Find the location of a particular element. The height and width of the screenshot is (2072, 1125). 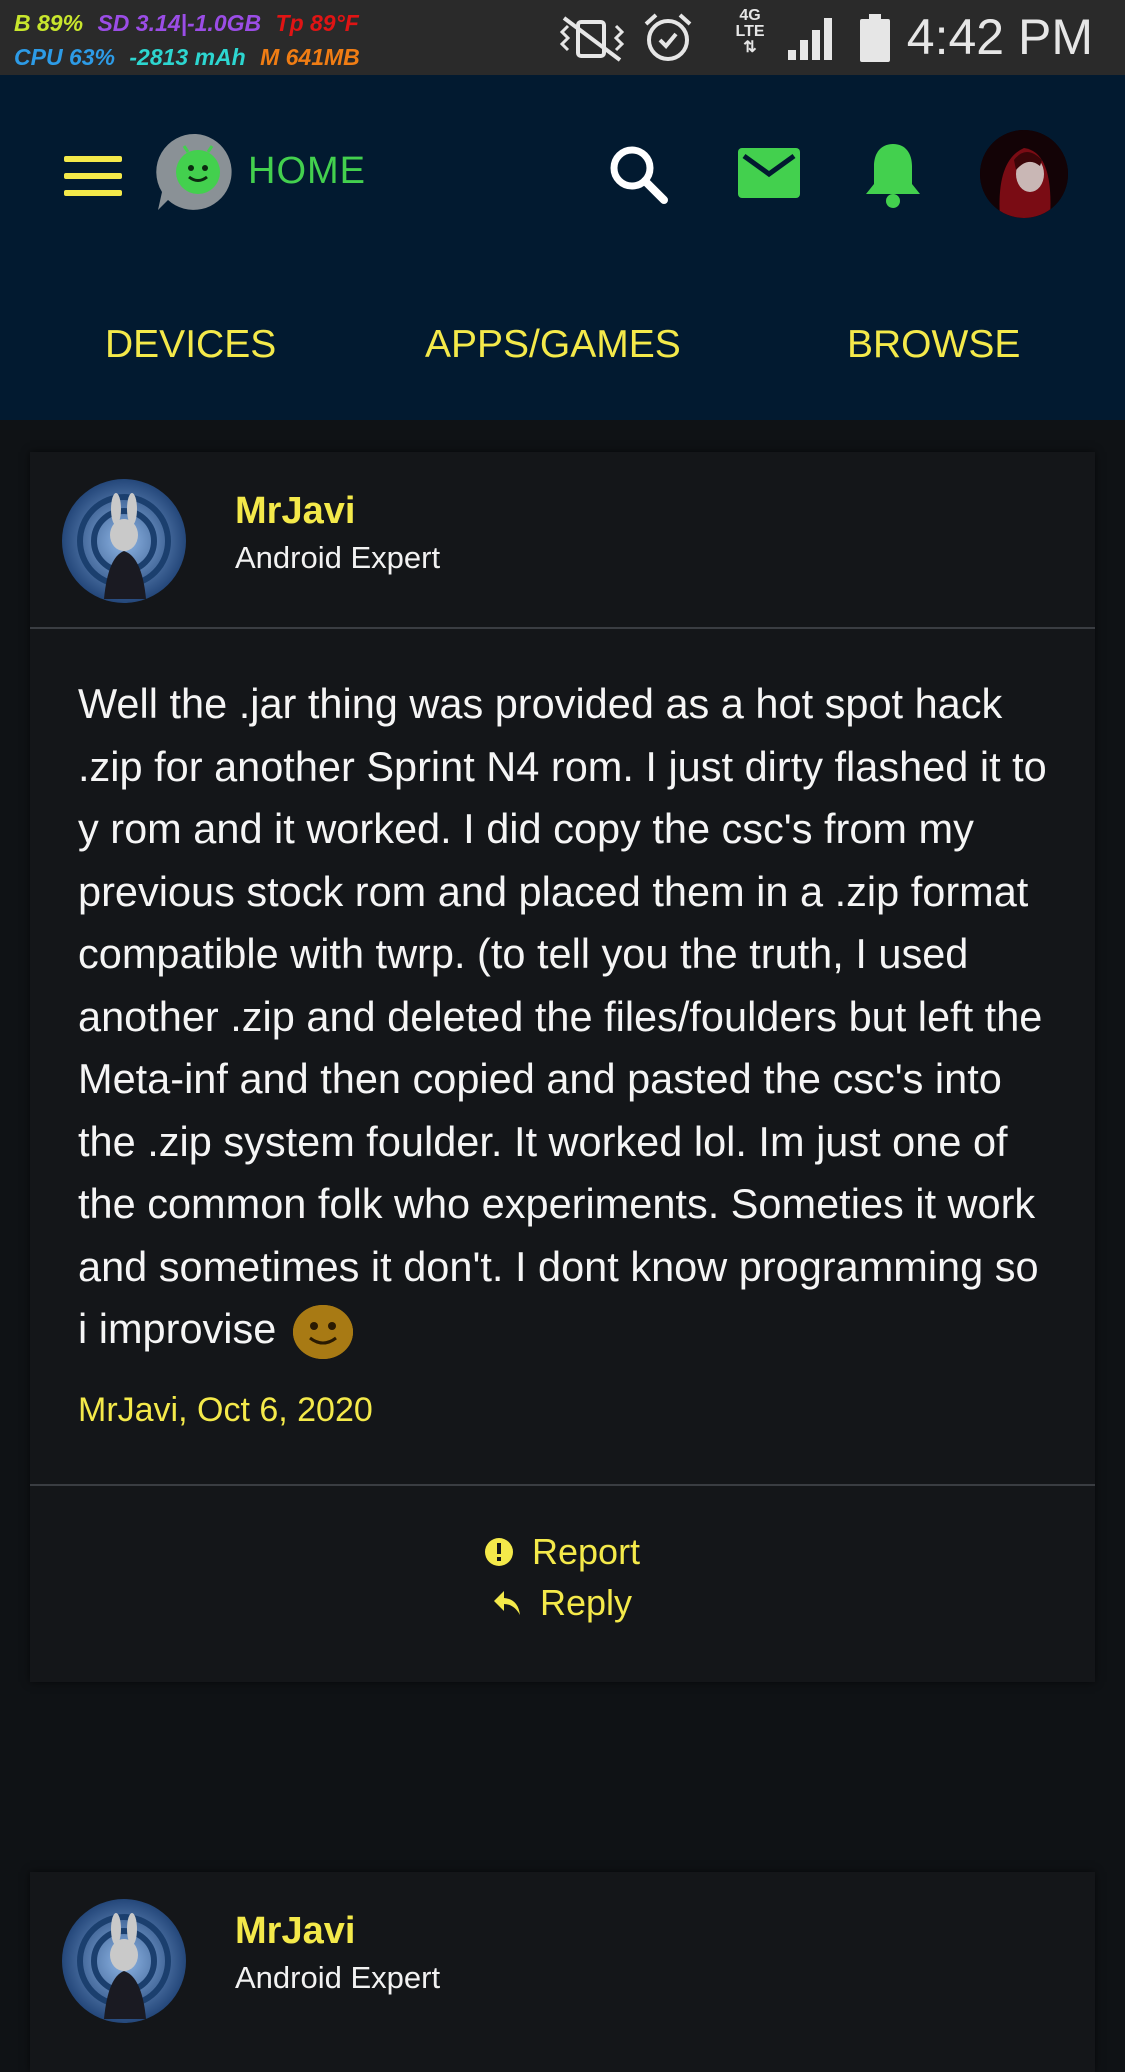

temp-stat: Tp 89°F is located at coordinates (317, 23).